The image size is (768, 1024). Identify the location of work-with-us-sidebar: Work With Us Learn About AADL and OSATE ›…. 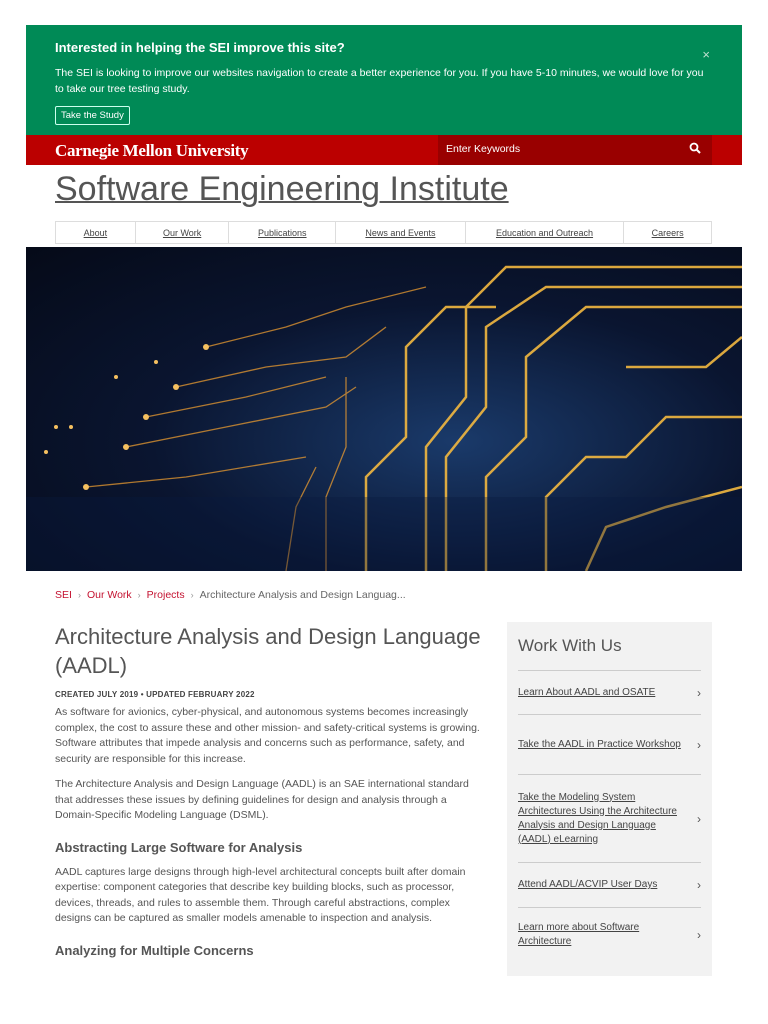
(609, 799).